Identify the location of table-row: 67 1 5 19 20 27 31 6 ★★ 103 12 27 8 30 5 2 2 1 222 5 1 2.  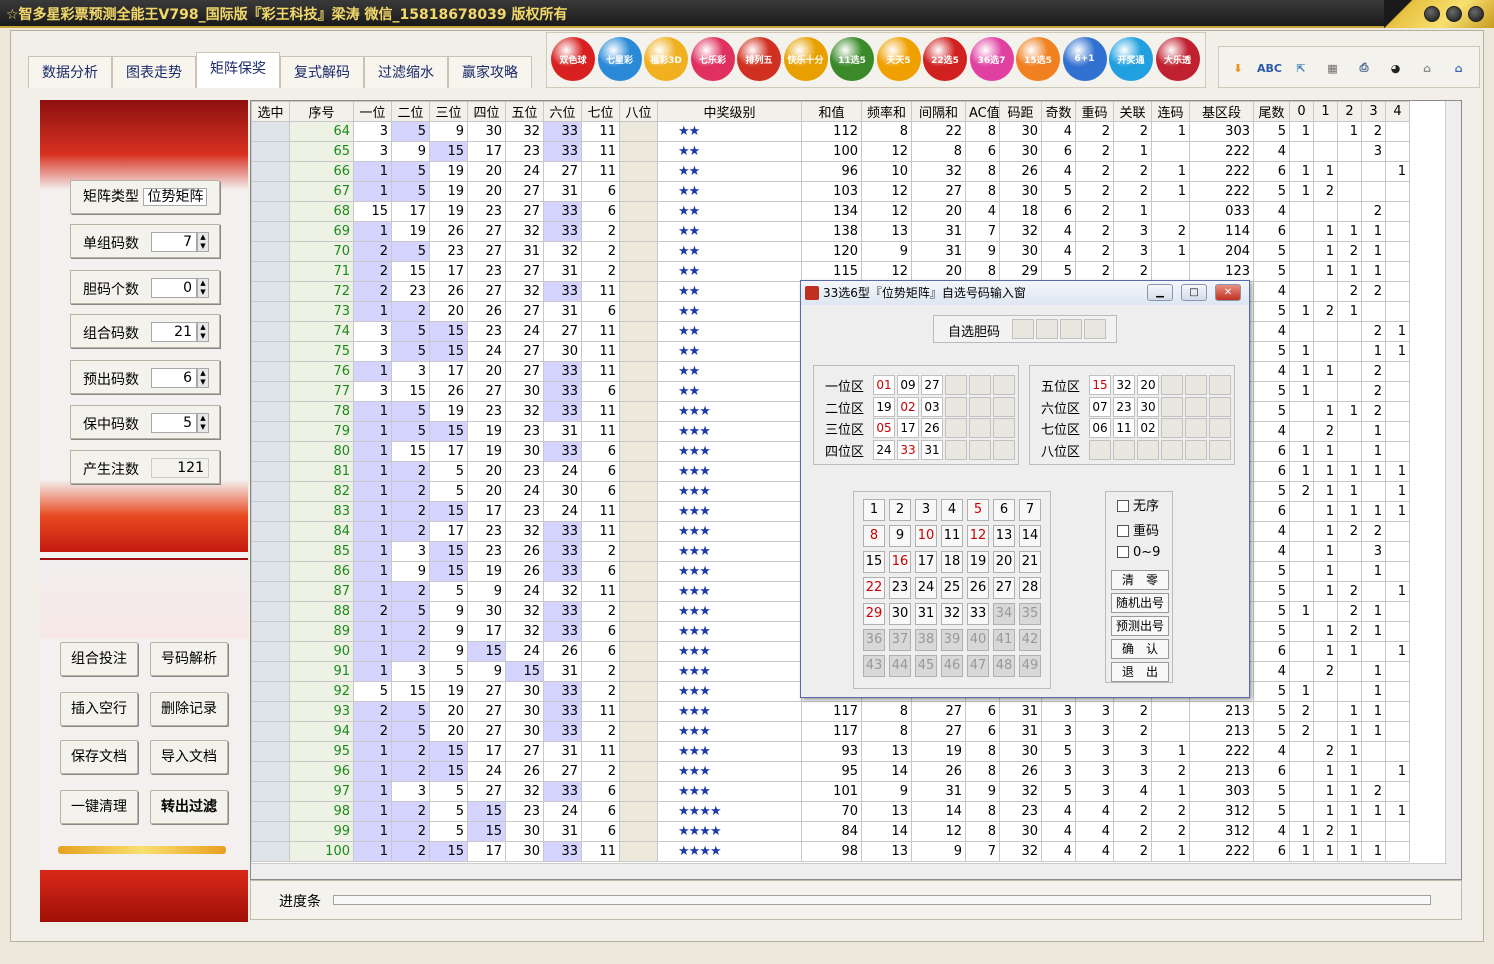
(830, 191).